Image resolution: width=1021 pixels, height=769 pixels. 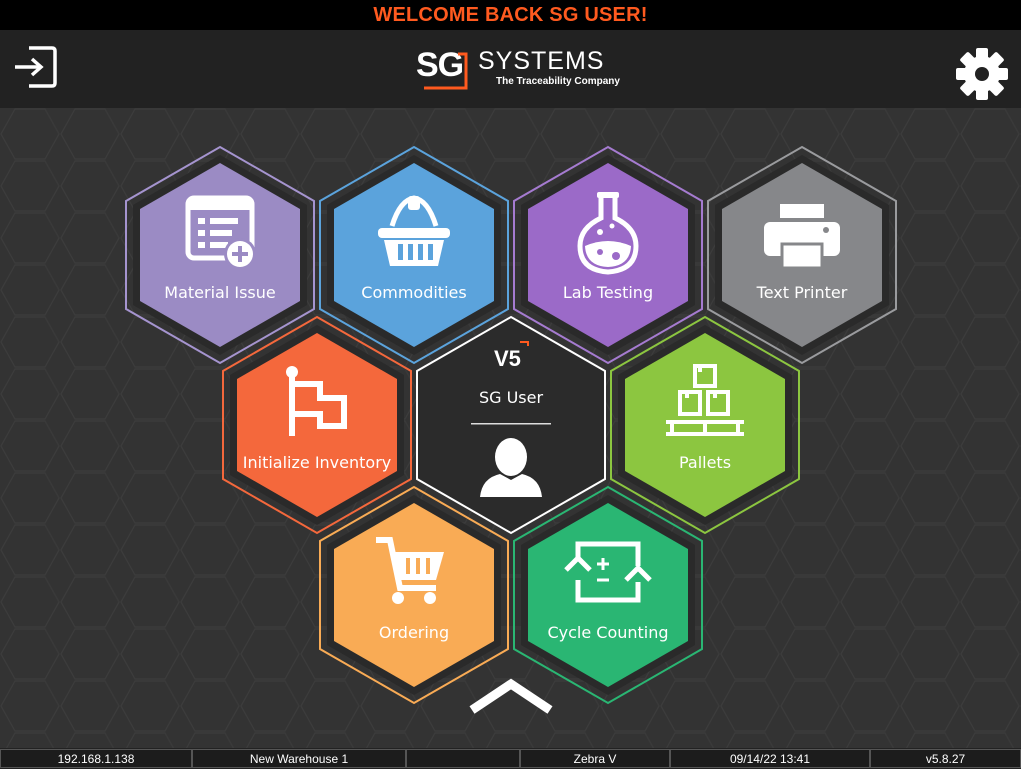 I want to click on status-blank, so click(x=463, y=758).